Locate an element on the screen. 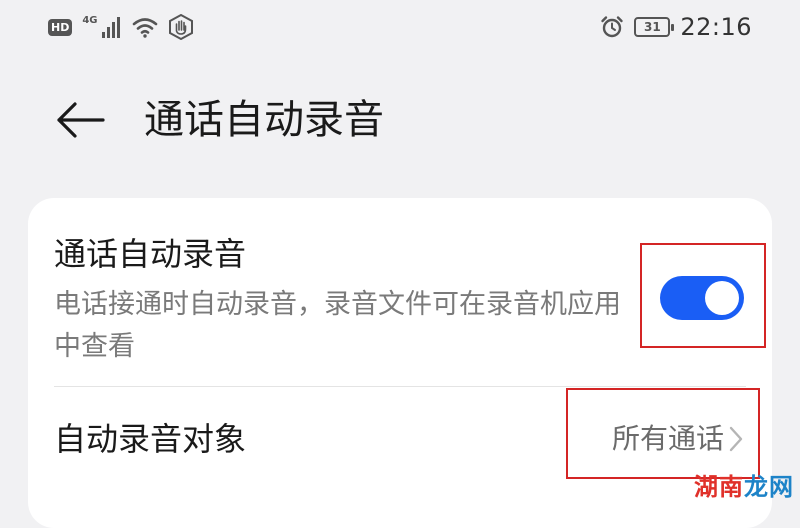  toggle-highlight-box is located at coordinates (703, 295).